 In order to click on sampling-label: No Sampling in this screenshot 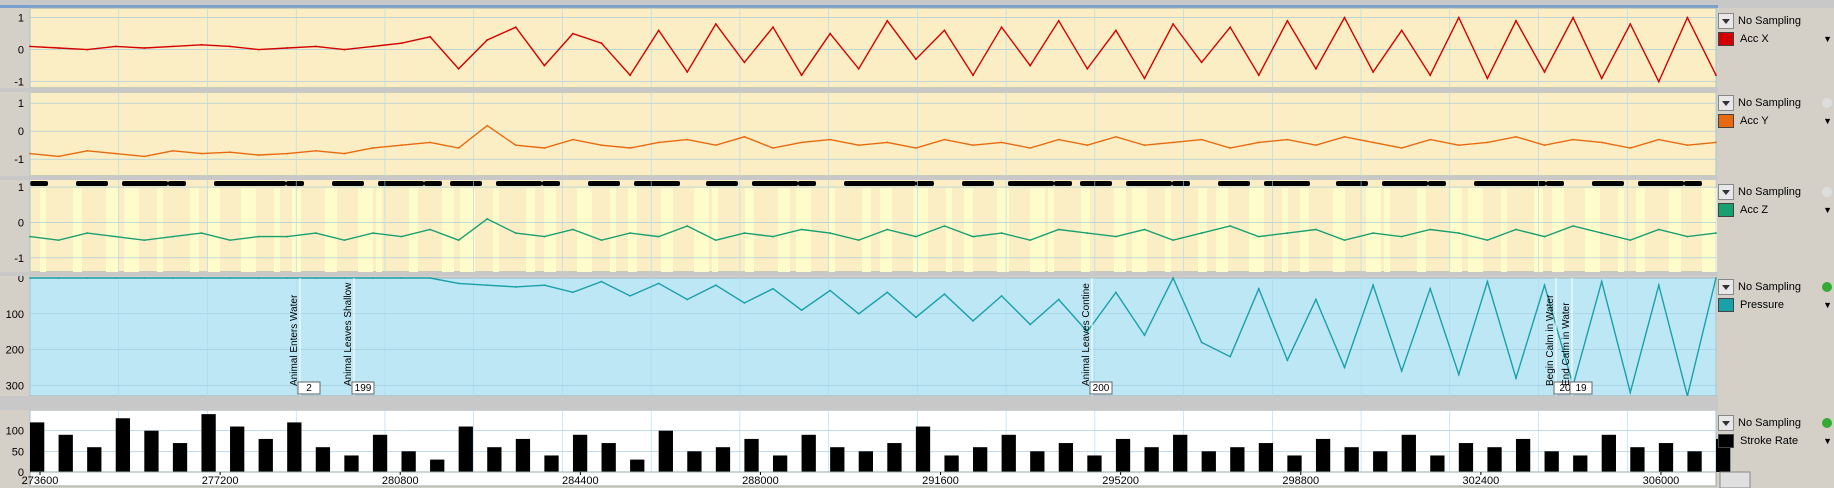, I will do `click(1769, 192)`.